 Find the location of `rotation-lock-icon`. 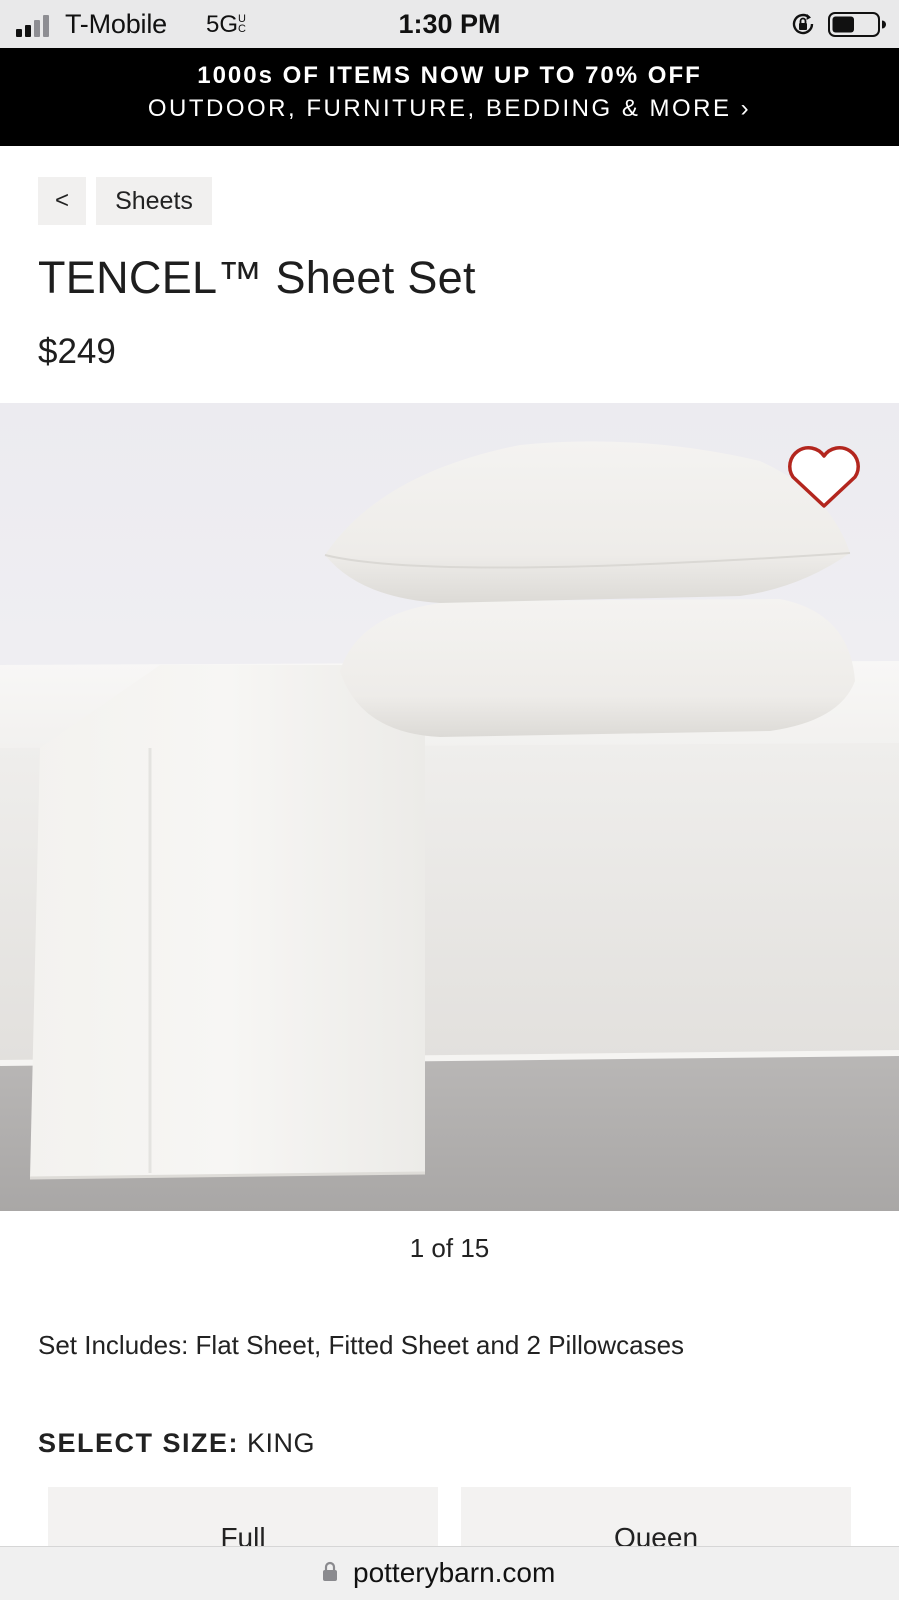

rotation-lock-icon is located at coordinates (803, 24).